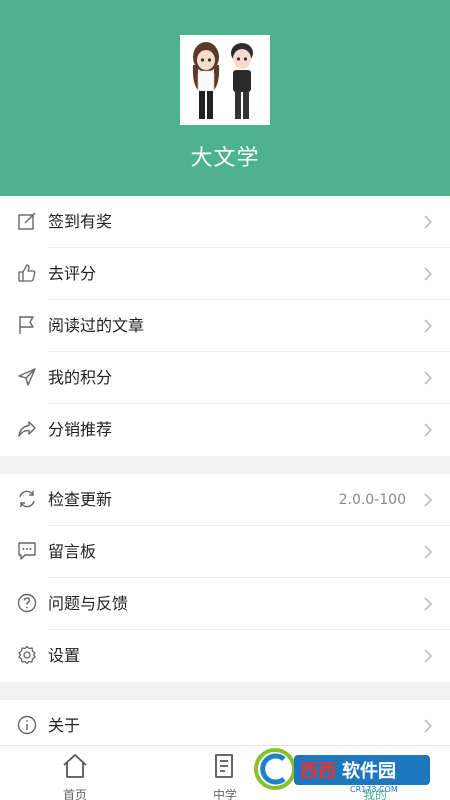 The height and width of the screenshot is (800, 450). I want to click on info-icon, so click(27, 725).